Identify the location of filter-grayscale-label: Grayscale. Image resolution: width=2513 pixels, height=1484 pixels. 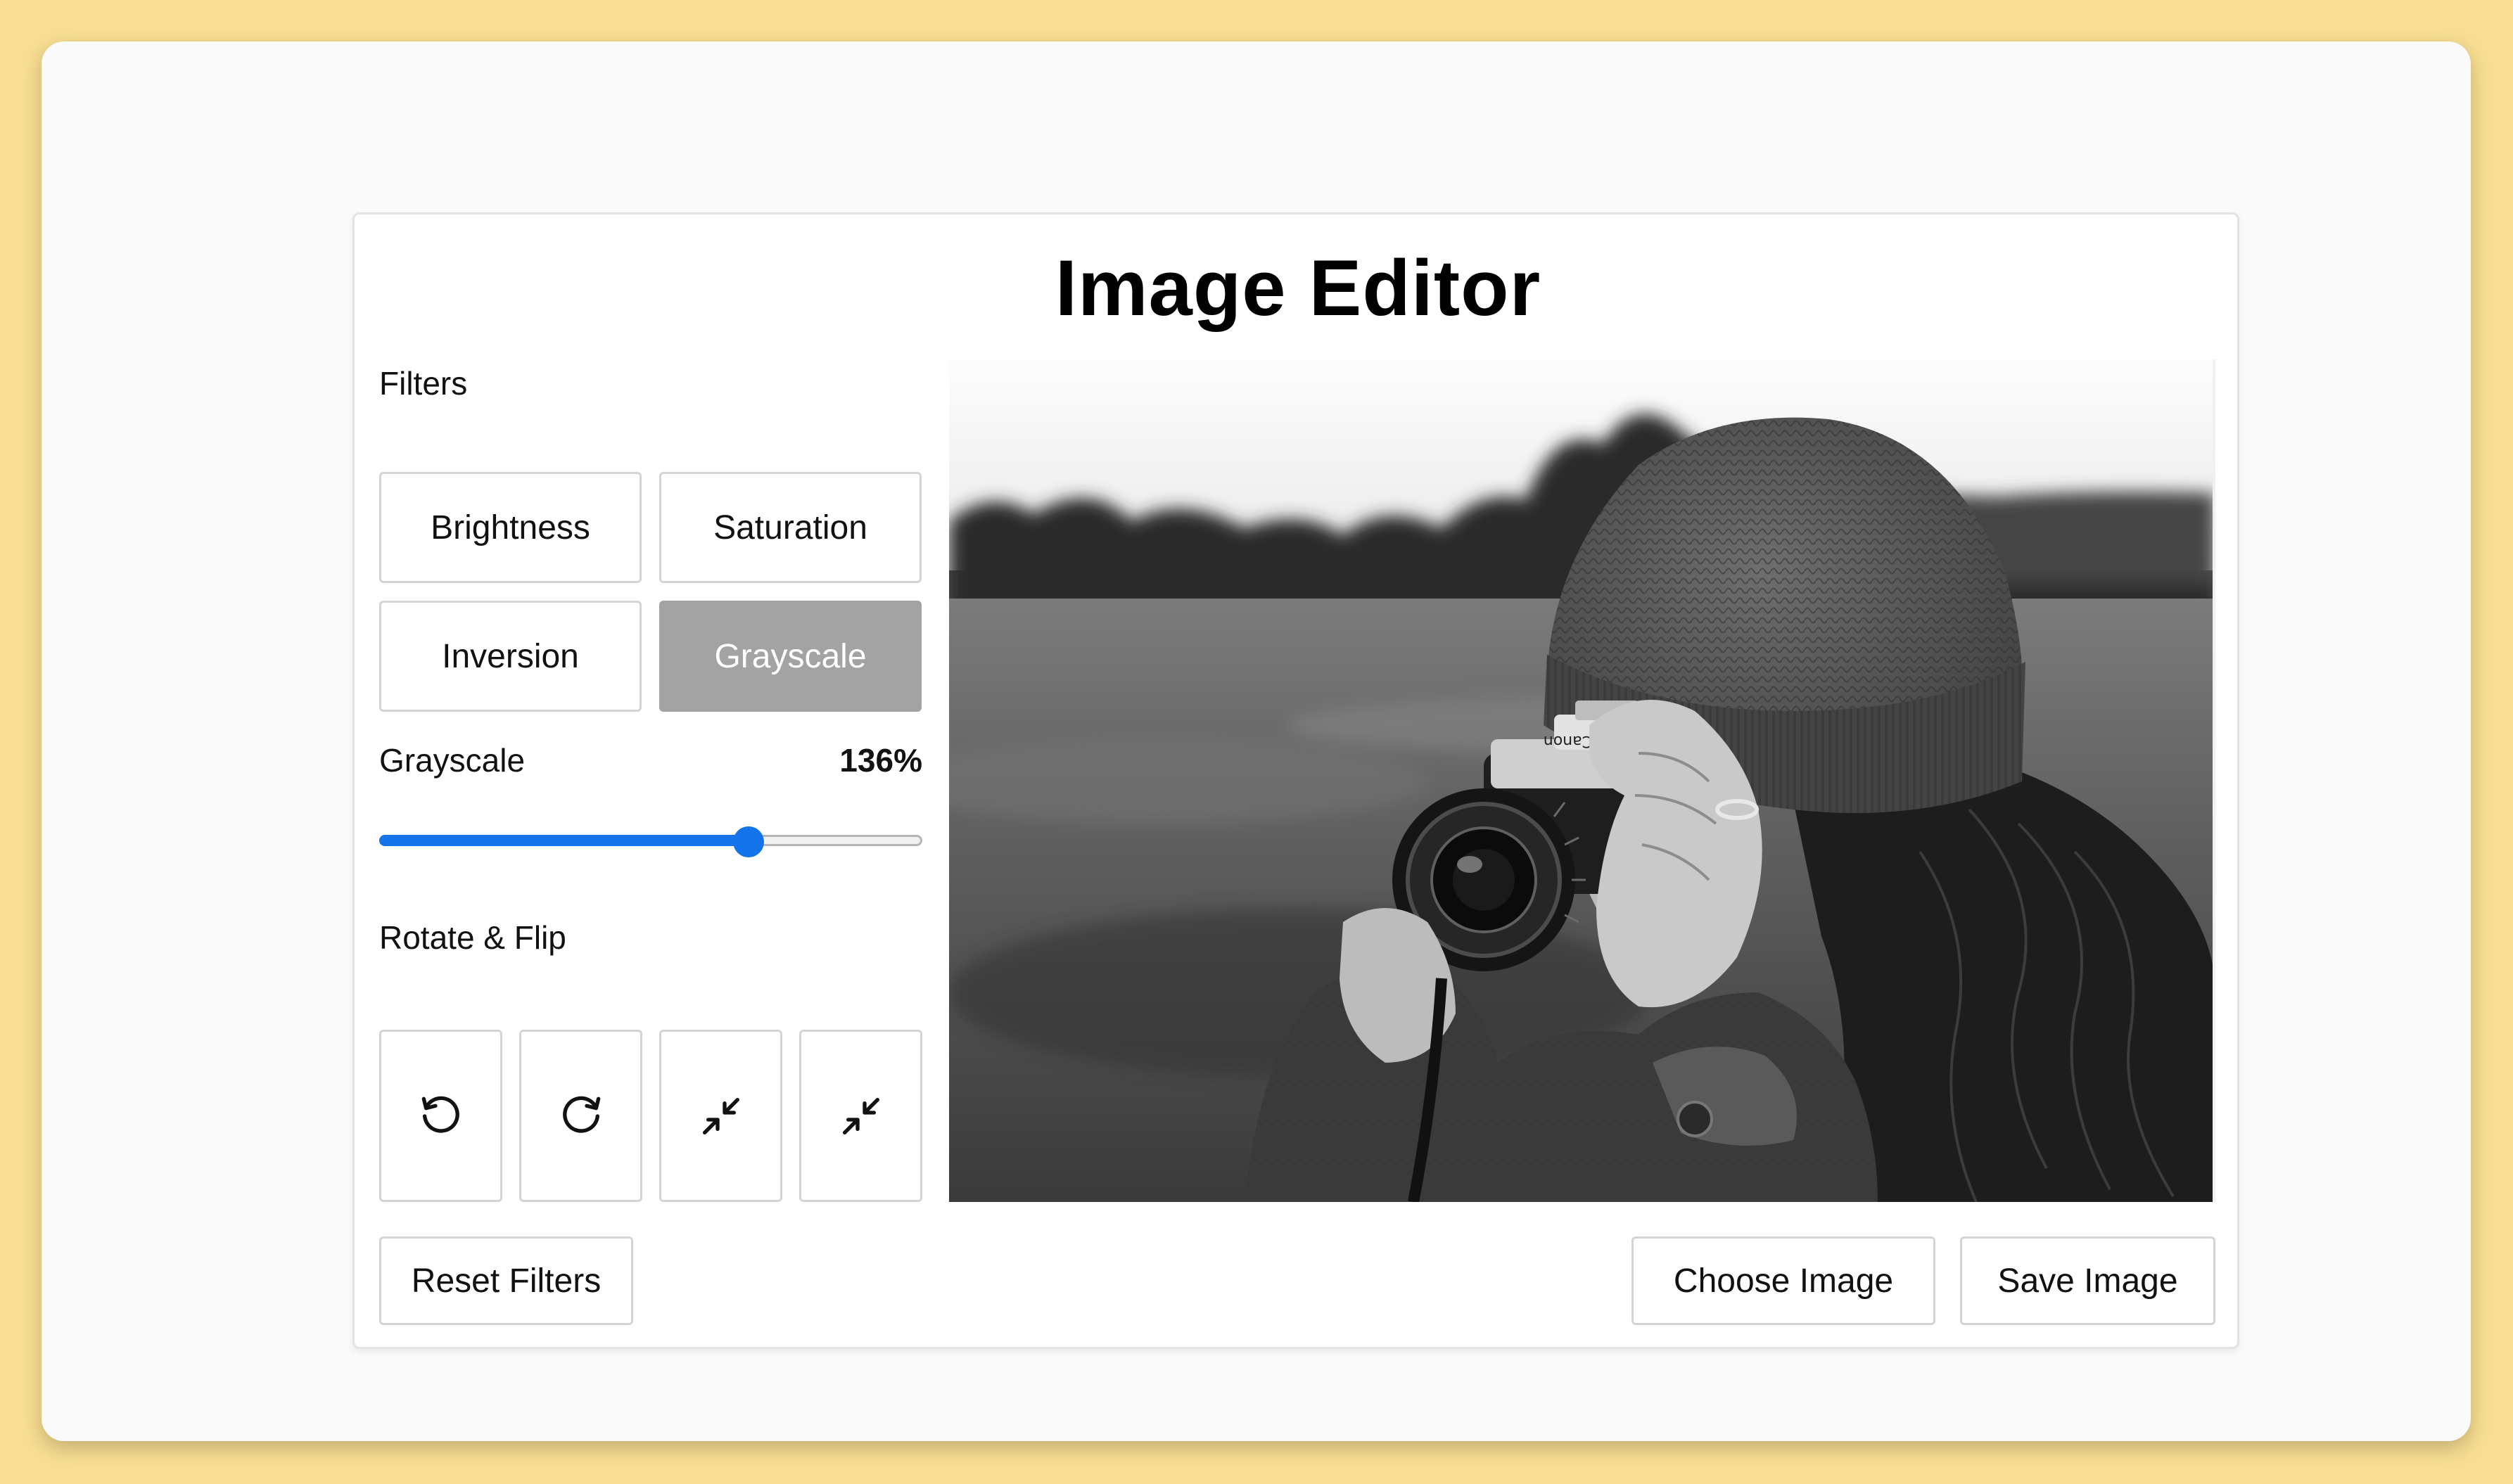
(790, 656).